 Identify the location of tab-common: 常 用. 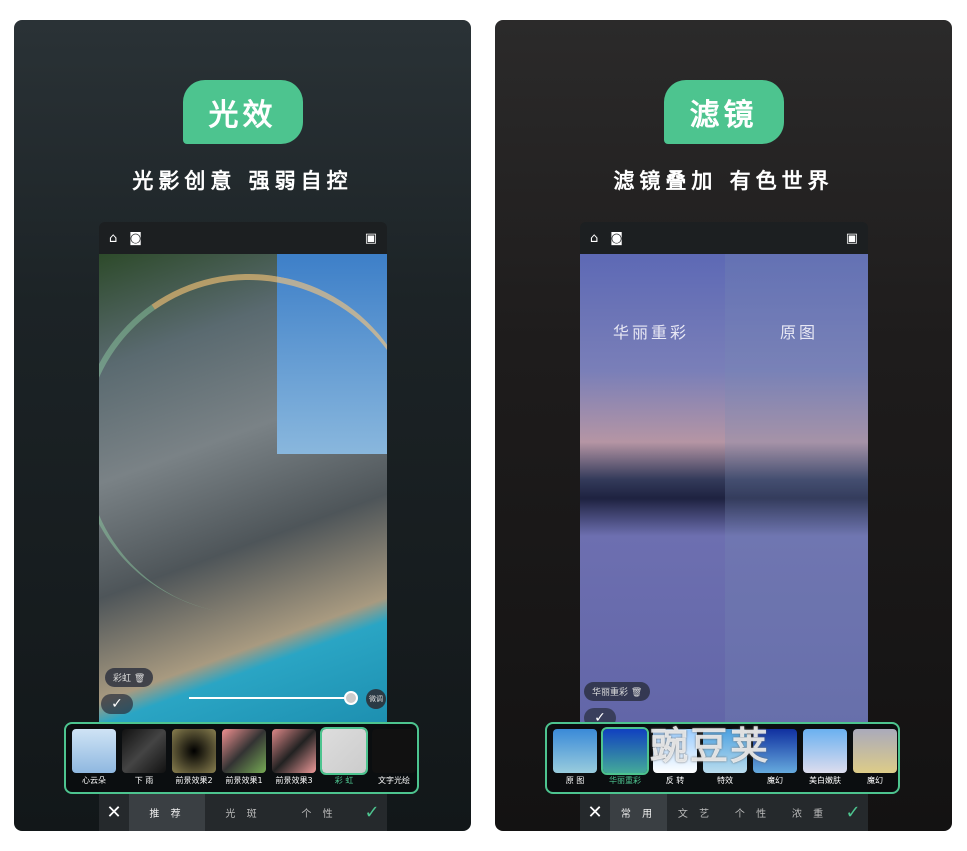
(638, 812).